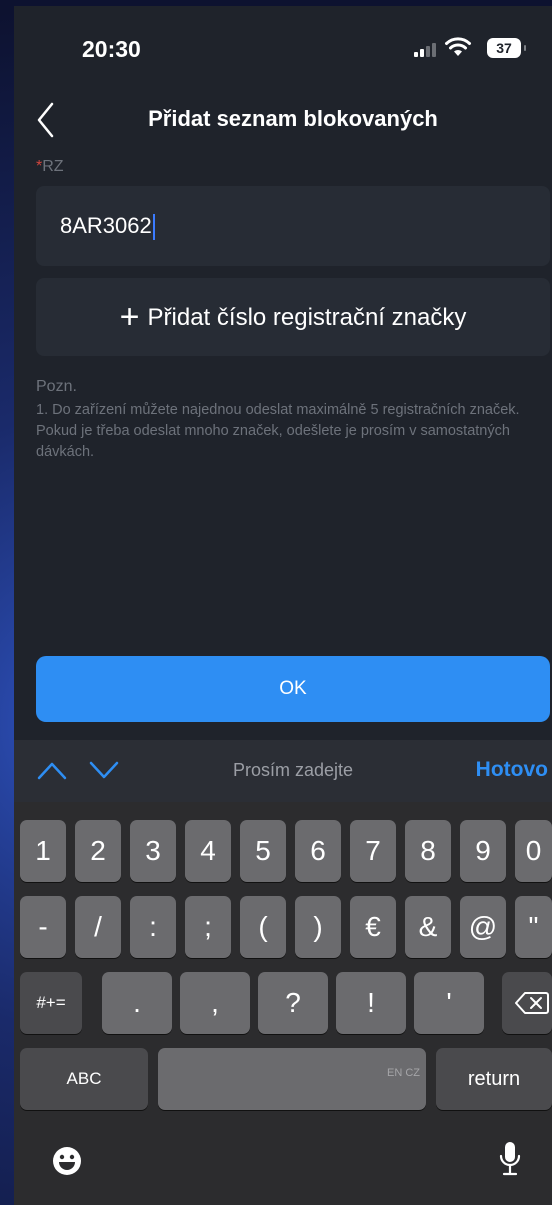 This screenshot has width=552, height=1205. I want to click on key-comma: ,, so click(215, 1003).